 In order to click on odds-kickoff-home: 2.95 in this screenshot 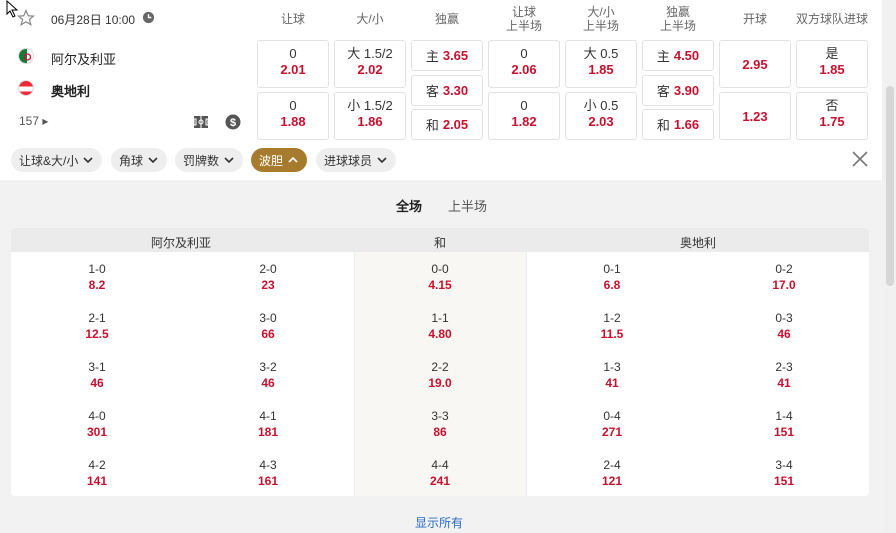, I will do `click(755, 64)`.